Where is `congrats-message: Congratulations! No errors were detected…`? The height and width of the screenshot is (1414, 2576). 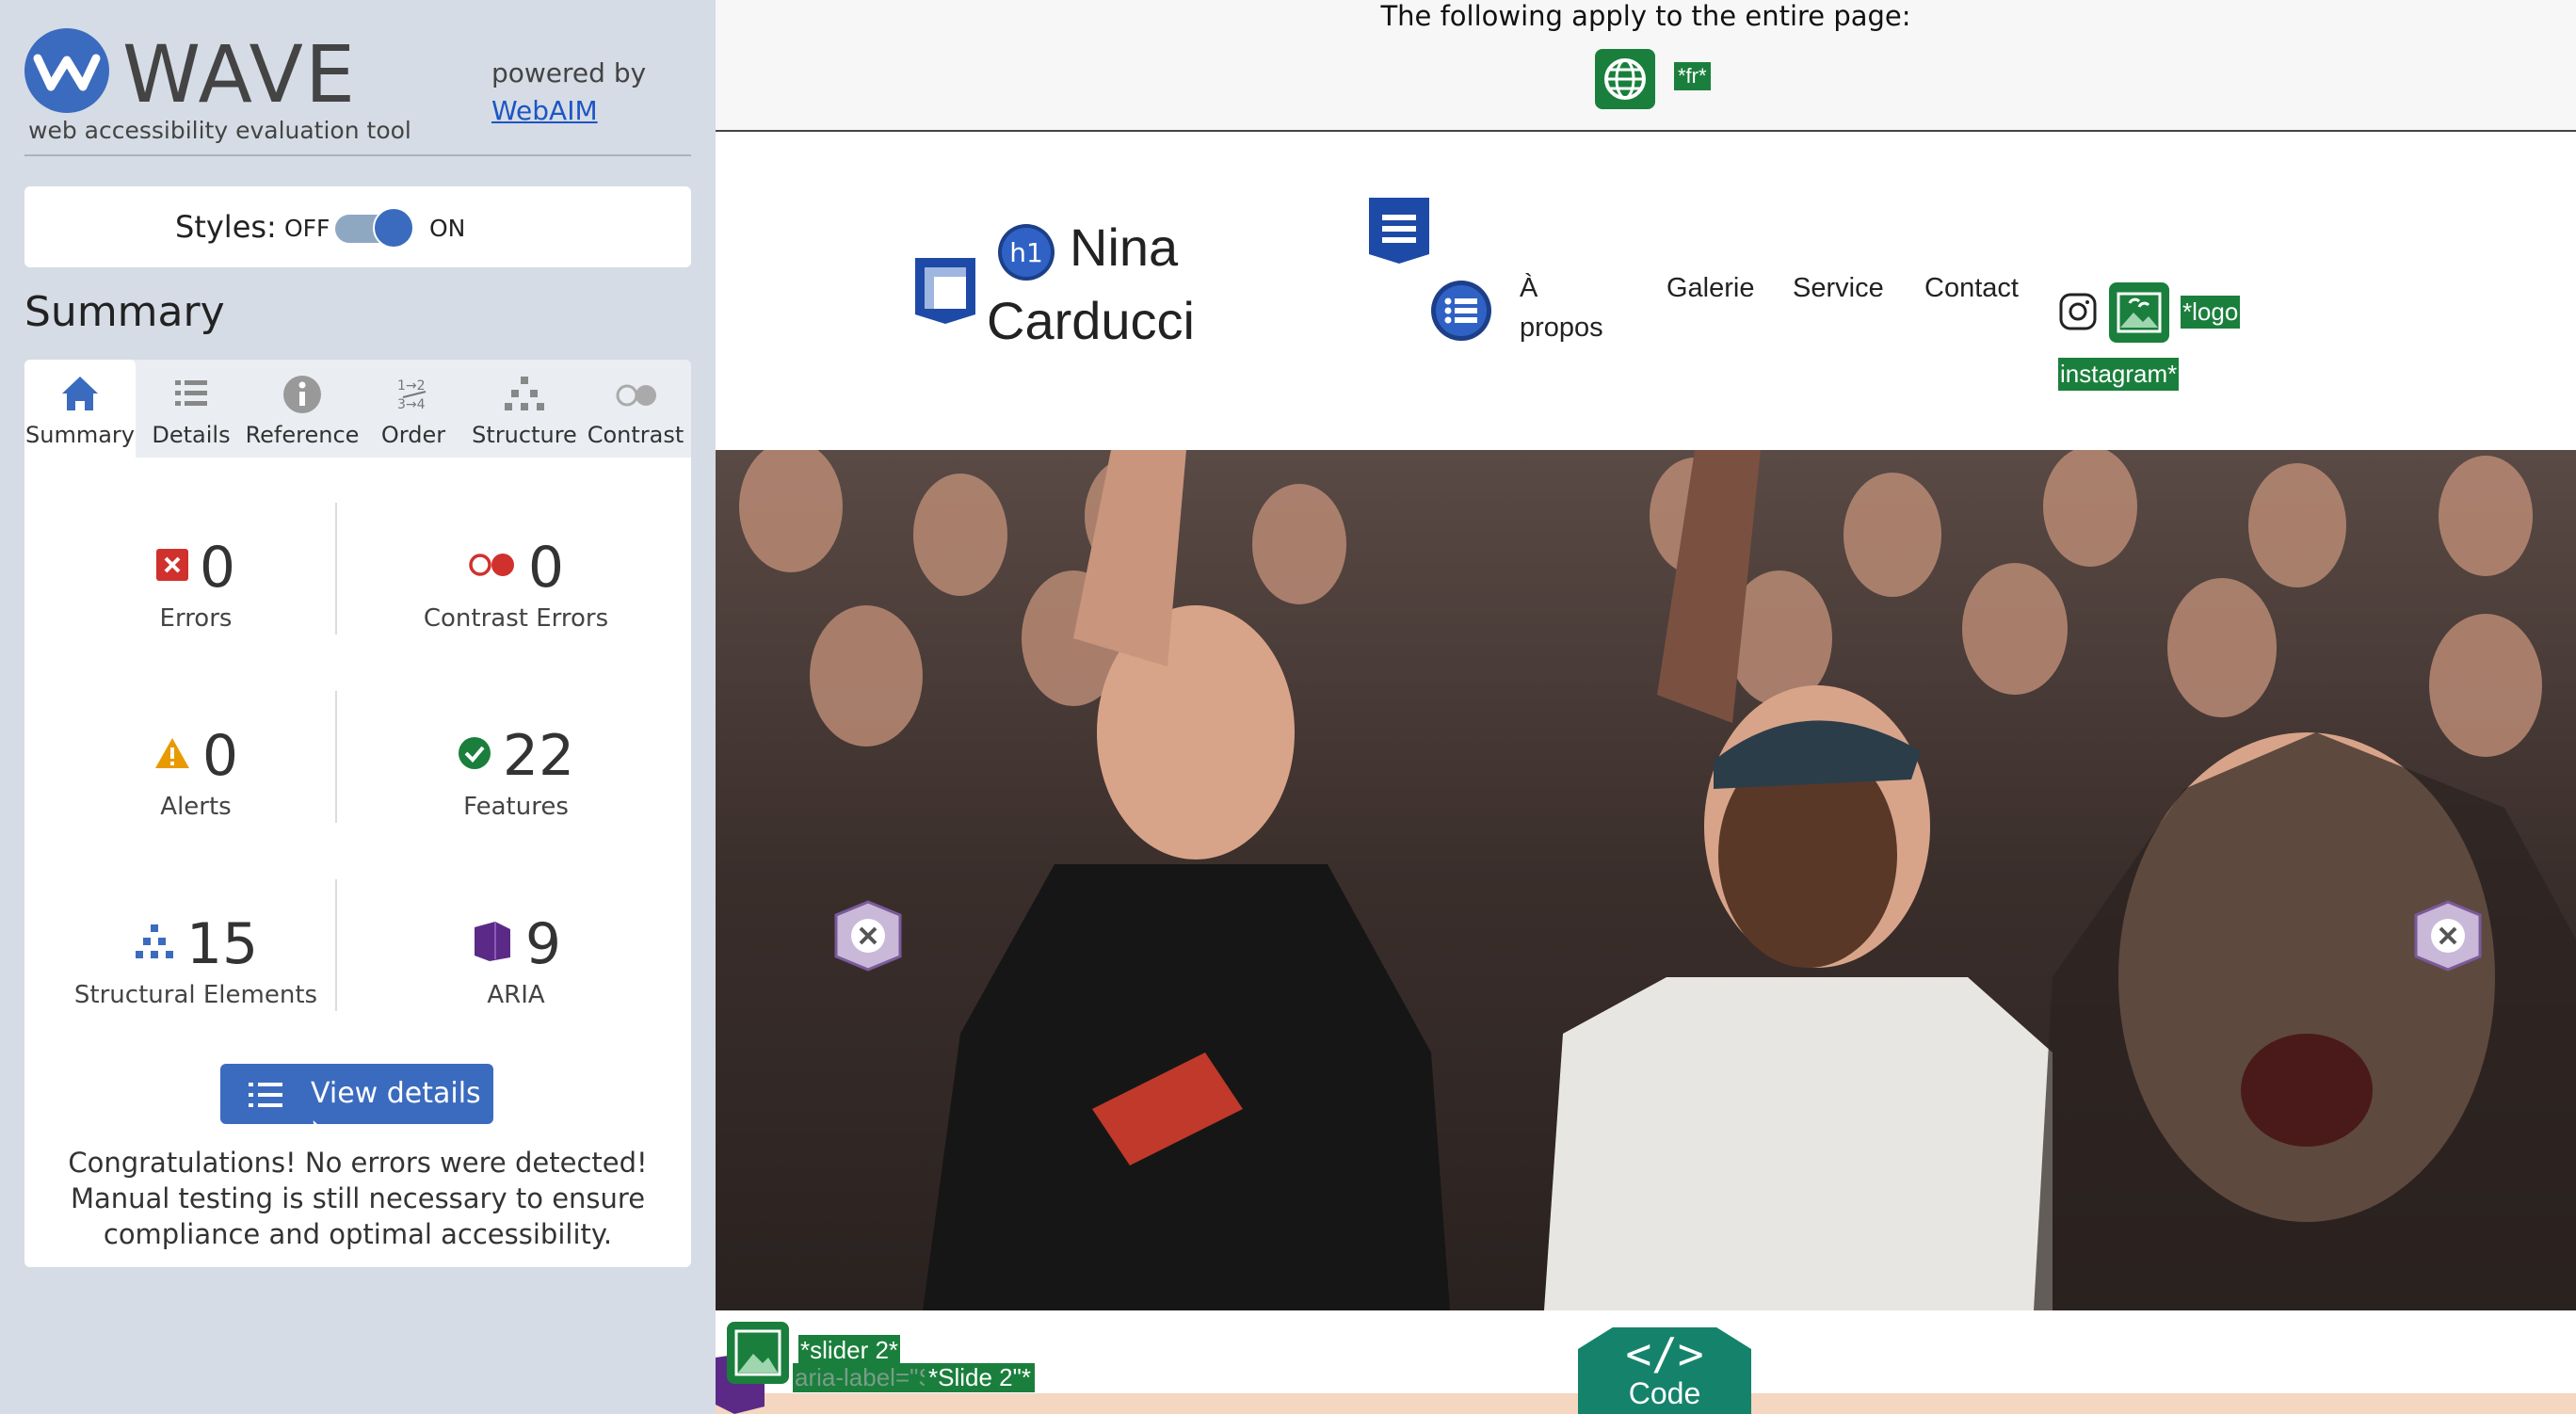
congrats-message: Congratulations! No errors were detected… is located at coordinates (358, 1198).